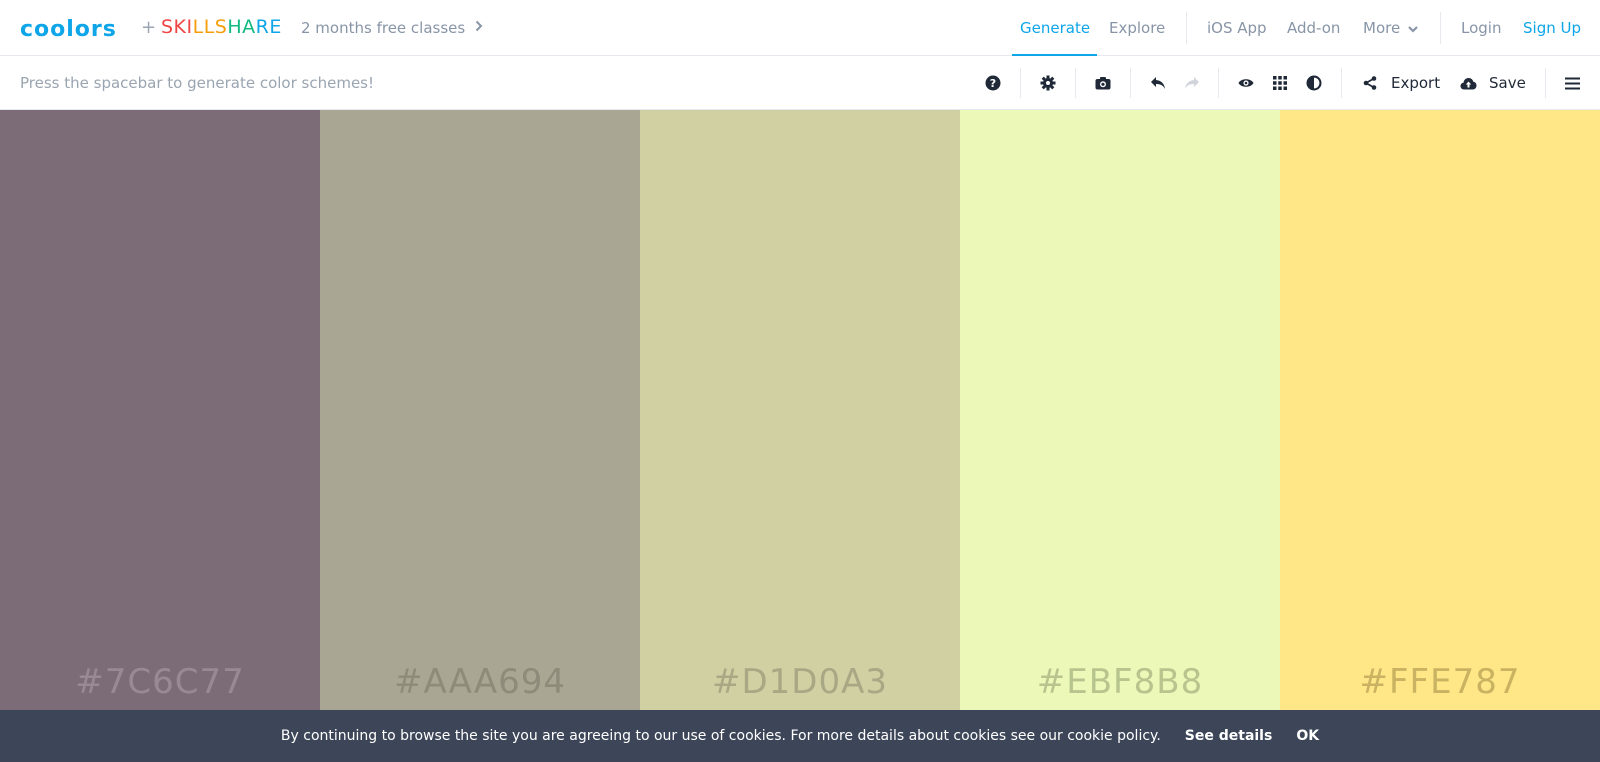 The height and width of the screenshot is (762, 1600). I want to click on chevron-down-icon, so click(1413, 28).